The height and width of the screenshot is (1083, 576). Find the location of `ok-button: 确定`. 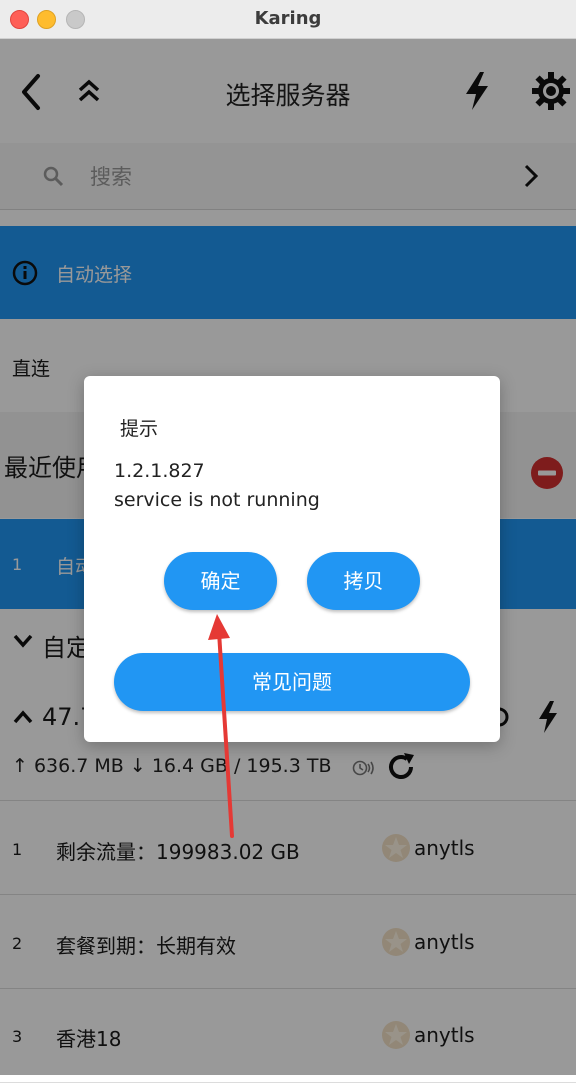

ok-button: 确定 is located at coordinates (220, 581).